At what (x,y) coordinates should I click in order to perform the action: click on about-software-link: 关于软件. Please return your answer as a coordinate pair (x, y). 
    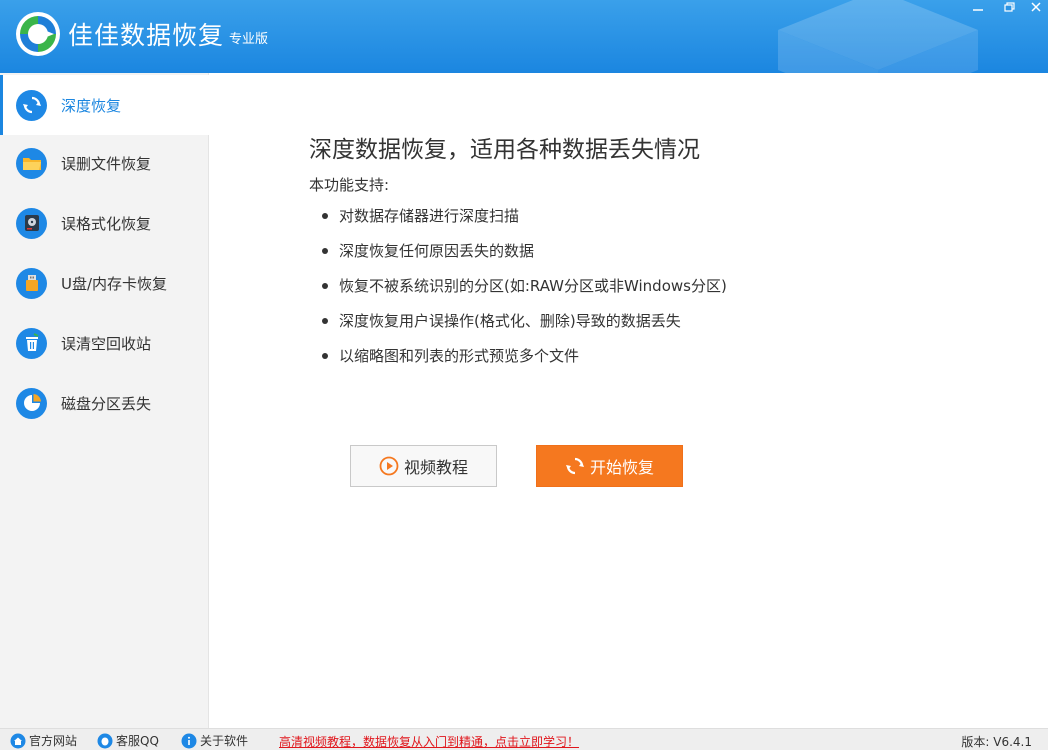
    Looking at the image, I should click on (214, 740).